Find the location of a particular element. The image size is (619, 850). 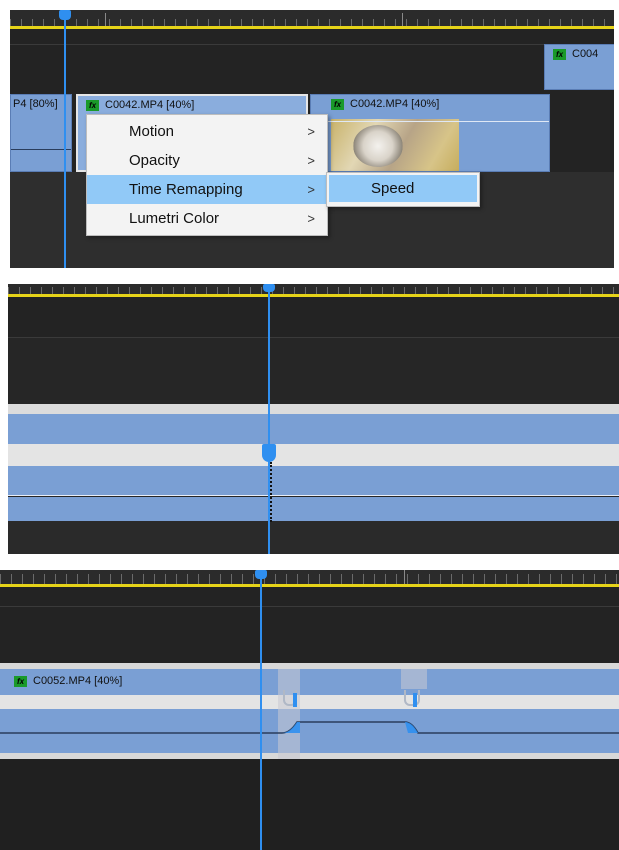

menu-item-time-remapping: Time Remapping > is located at coordinates (207, 189).